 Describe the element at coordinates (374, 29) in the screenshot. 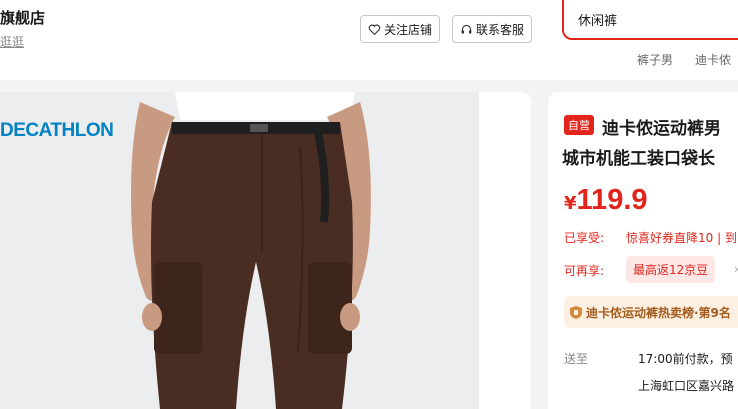

I see `heart-icon` at that location.